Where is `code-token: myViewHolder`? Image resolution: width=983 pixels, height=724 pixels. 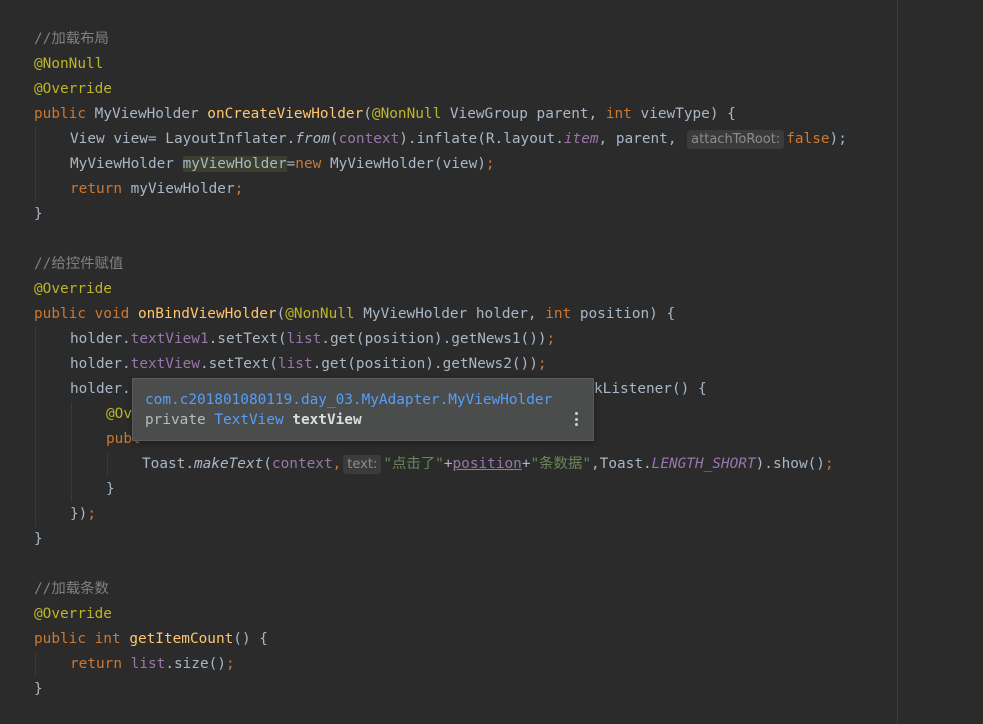
code-token: myViewHolder is located at coordinates (178, 189).